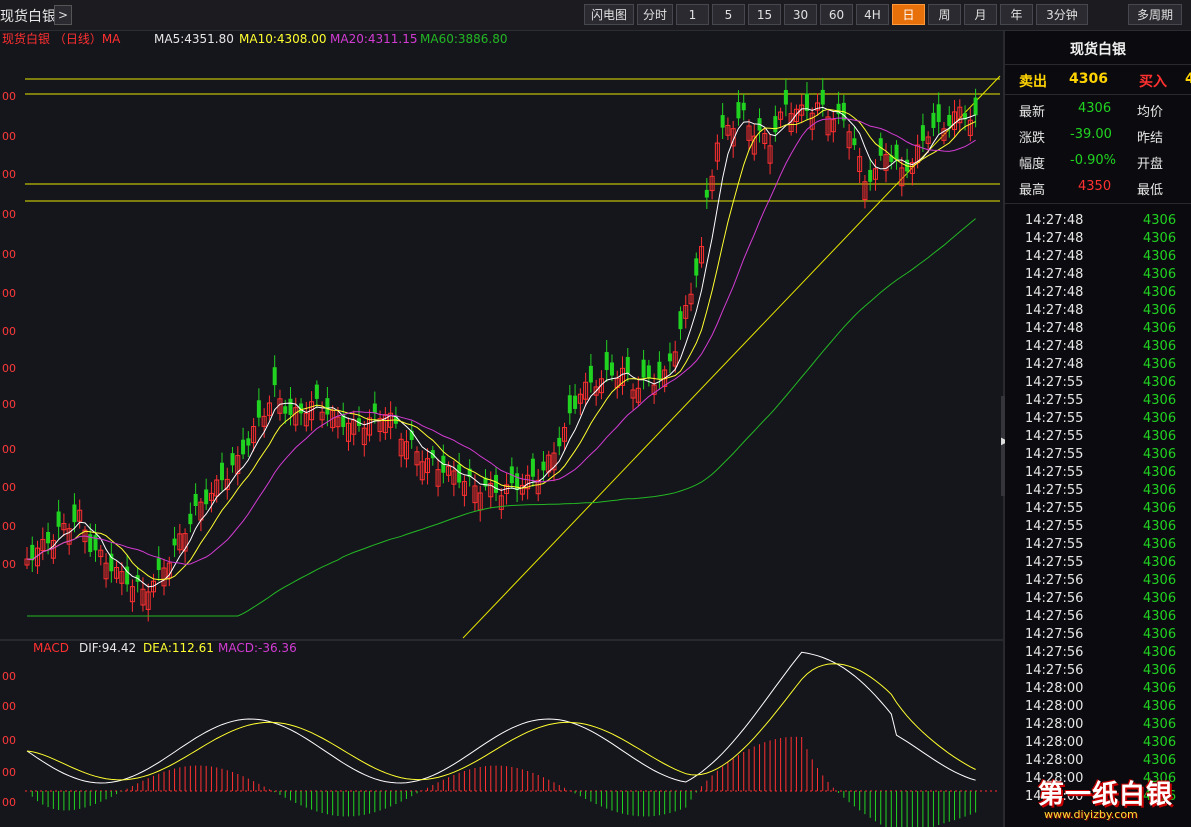  Describe the element at coordinates (1188, 79) in the screenshot. I see `buy-value: 4` at that location.